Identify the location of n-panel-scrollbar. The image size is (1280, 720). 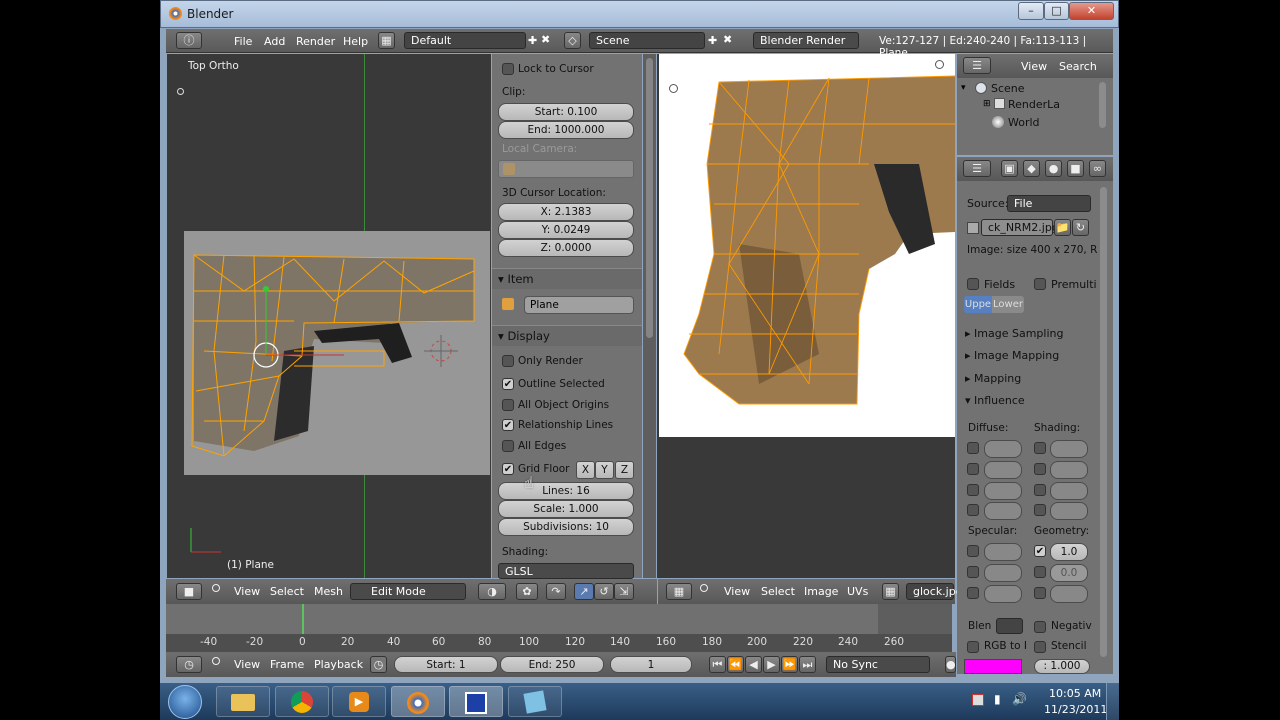
(649, 316).